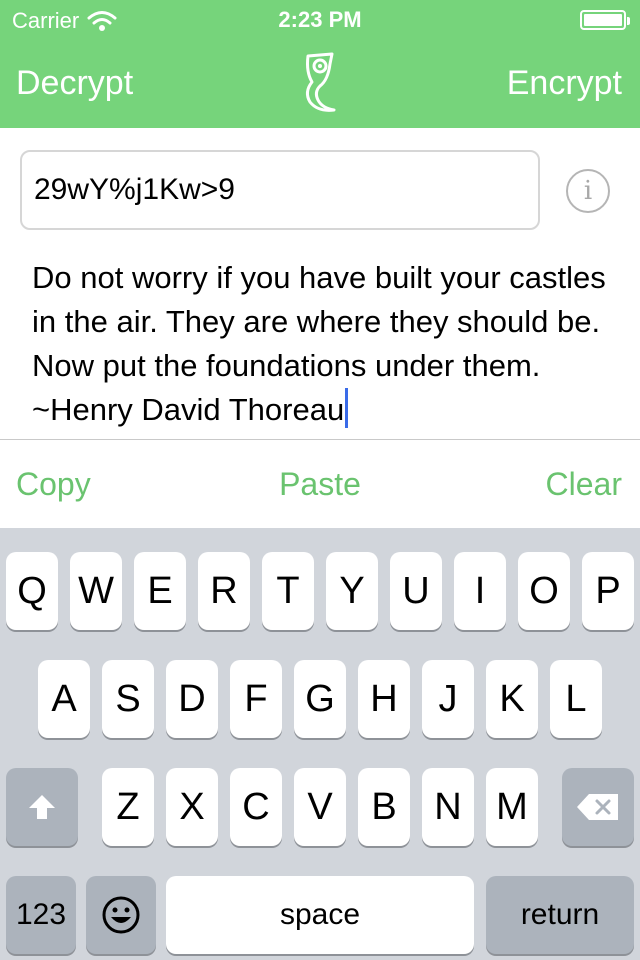 The width and height of the screenshot is (640, 960). I want to click on bird-logo-icon, so click(320, 82).